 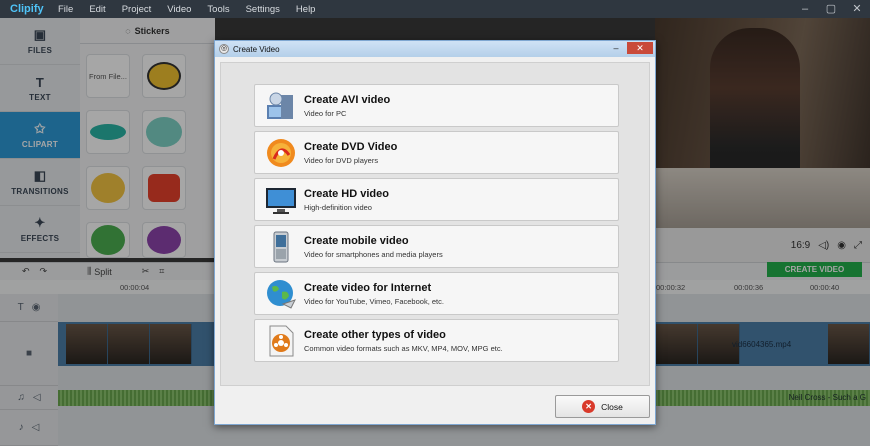 What do you see at coordinates (65, 9) in the screenshot?
I see `menu-file: File` at bounding box center [65, 9].